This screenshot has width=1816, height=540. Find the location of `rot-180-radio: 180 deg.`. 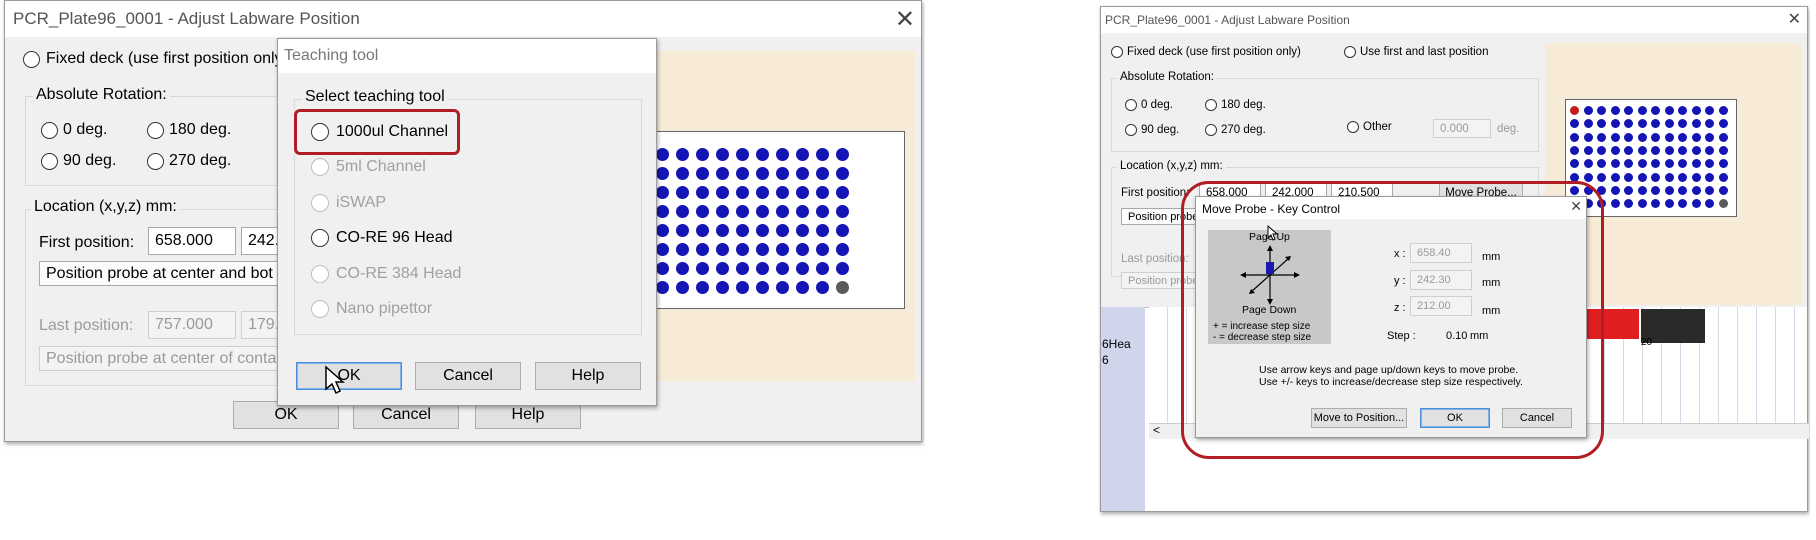

rot-180-radio: 180 deg. is located at coordinates (189, 130).